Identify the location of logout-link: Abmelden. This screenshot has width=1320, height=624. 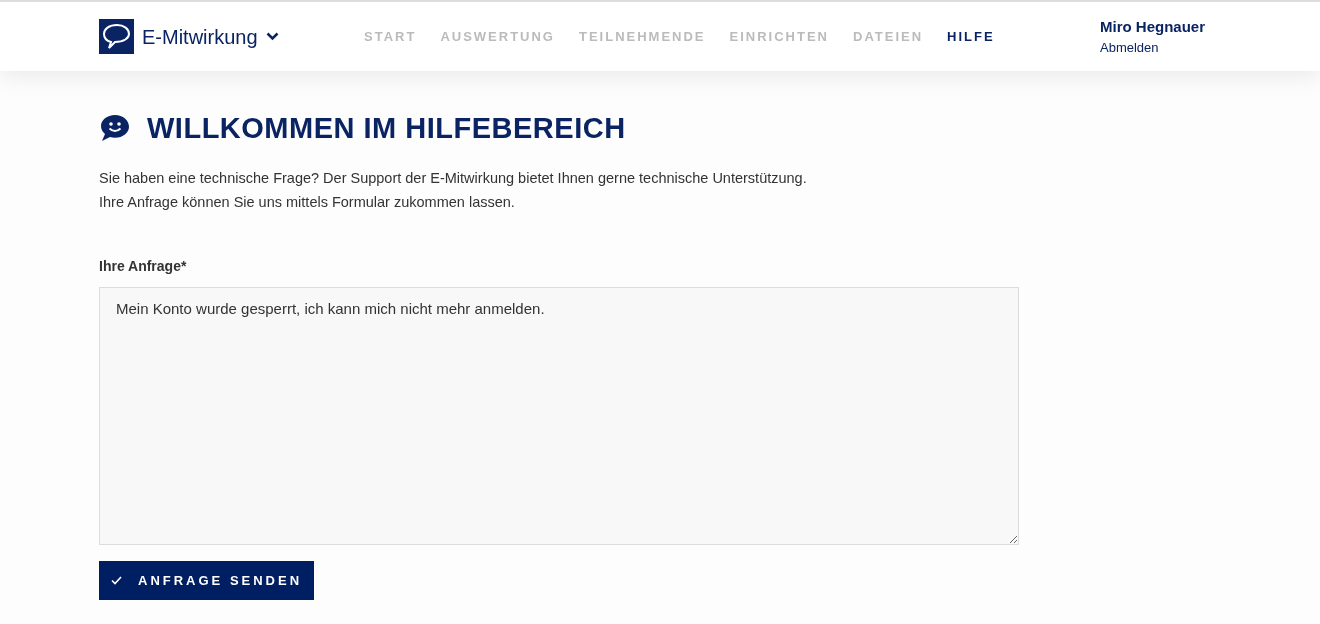
(1165, 48).